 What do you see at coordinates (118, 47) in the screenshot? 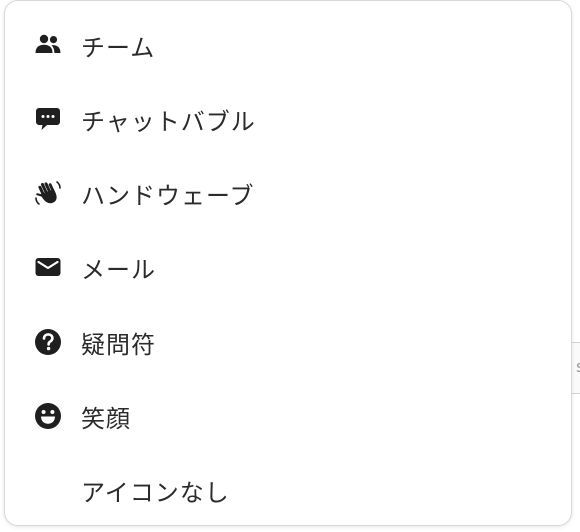
I see `menu-item-label: チーム` at bounding box center [118, 47].